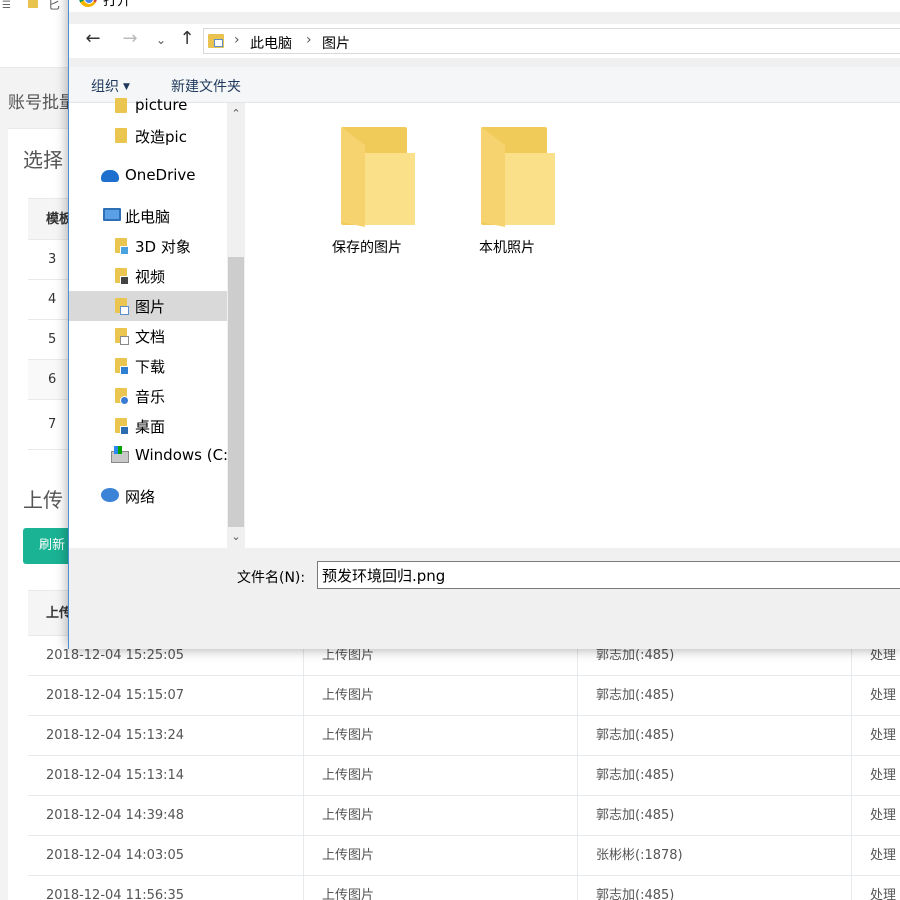 The width and height of the screenshot is (900, 900). What do you see at coordinates (93, 38) in the screenshot?
I see `back-arrow-icon: ←` at bounding box center [93, 38].